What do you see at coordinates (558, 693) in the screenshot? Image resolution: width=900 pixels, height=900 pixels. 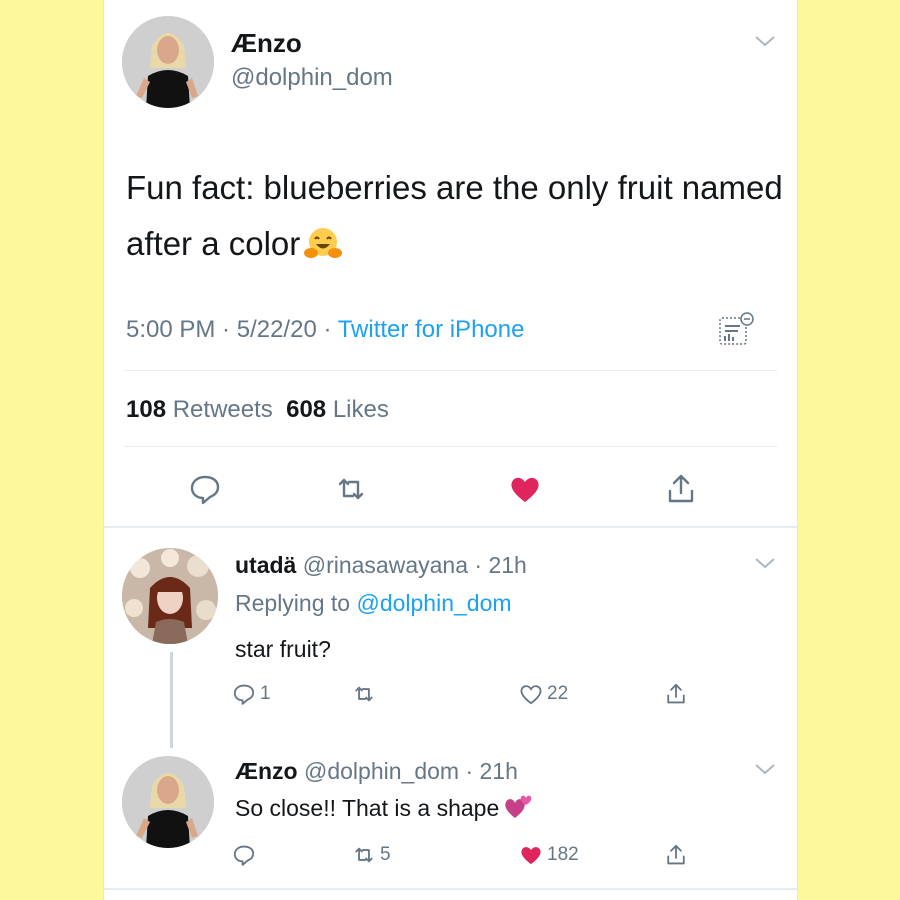 I see `like-count: 22` at bounding box center [558, 693].